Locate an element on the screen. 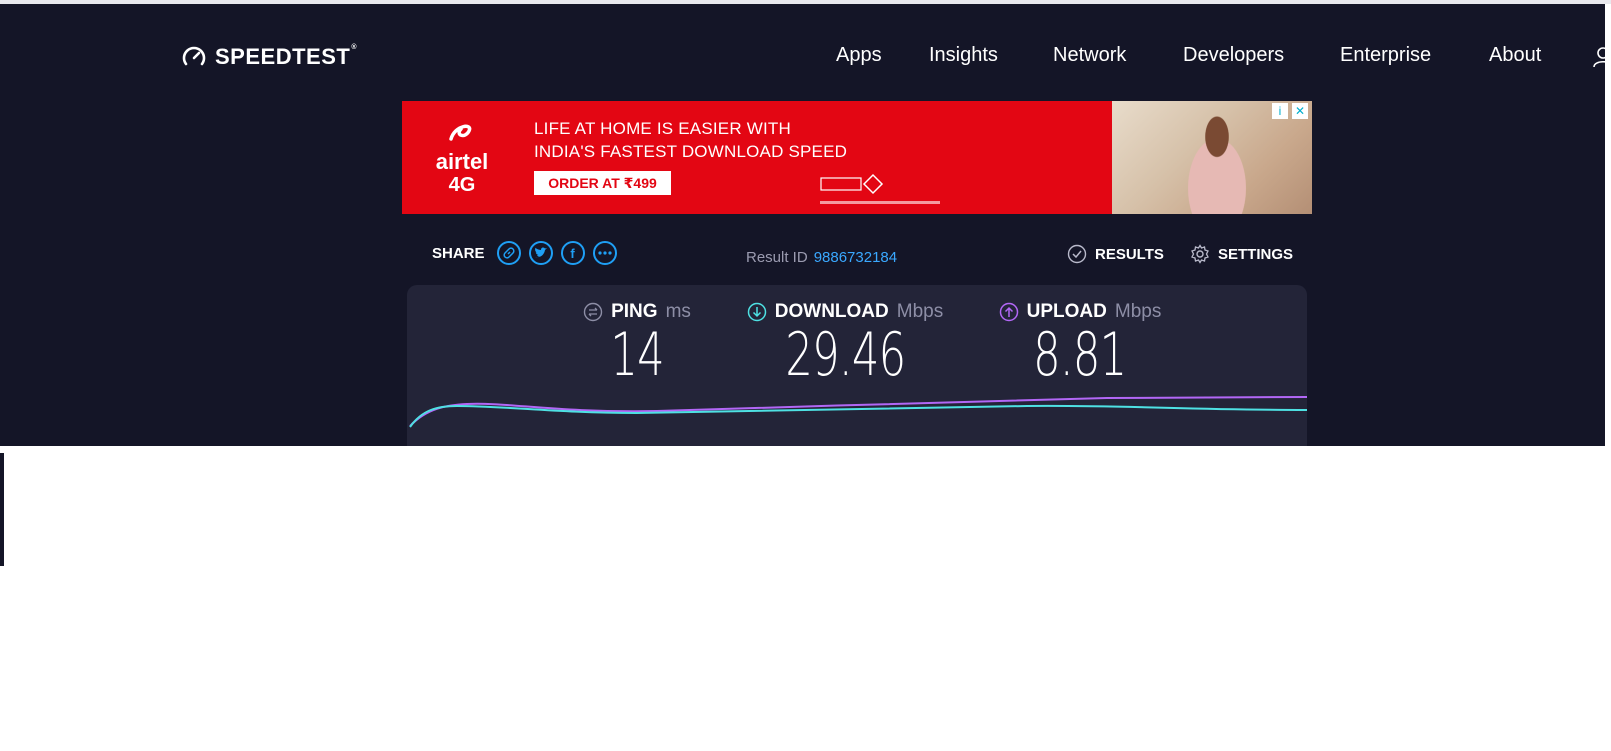  ping-icon is located at coordinates (593, 312).